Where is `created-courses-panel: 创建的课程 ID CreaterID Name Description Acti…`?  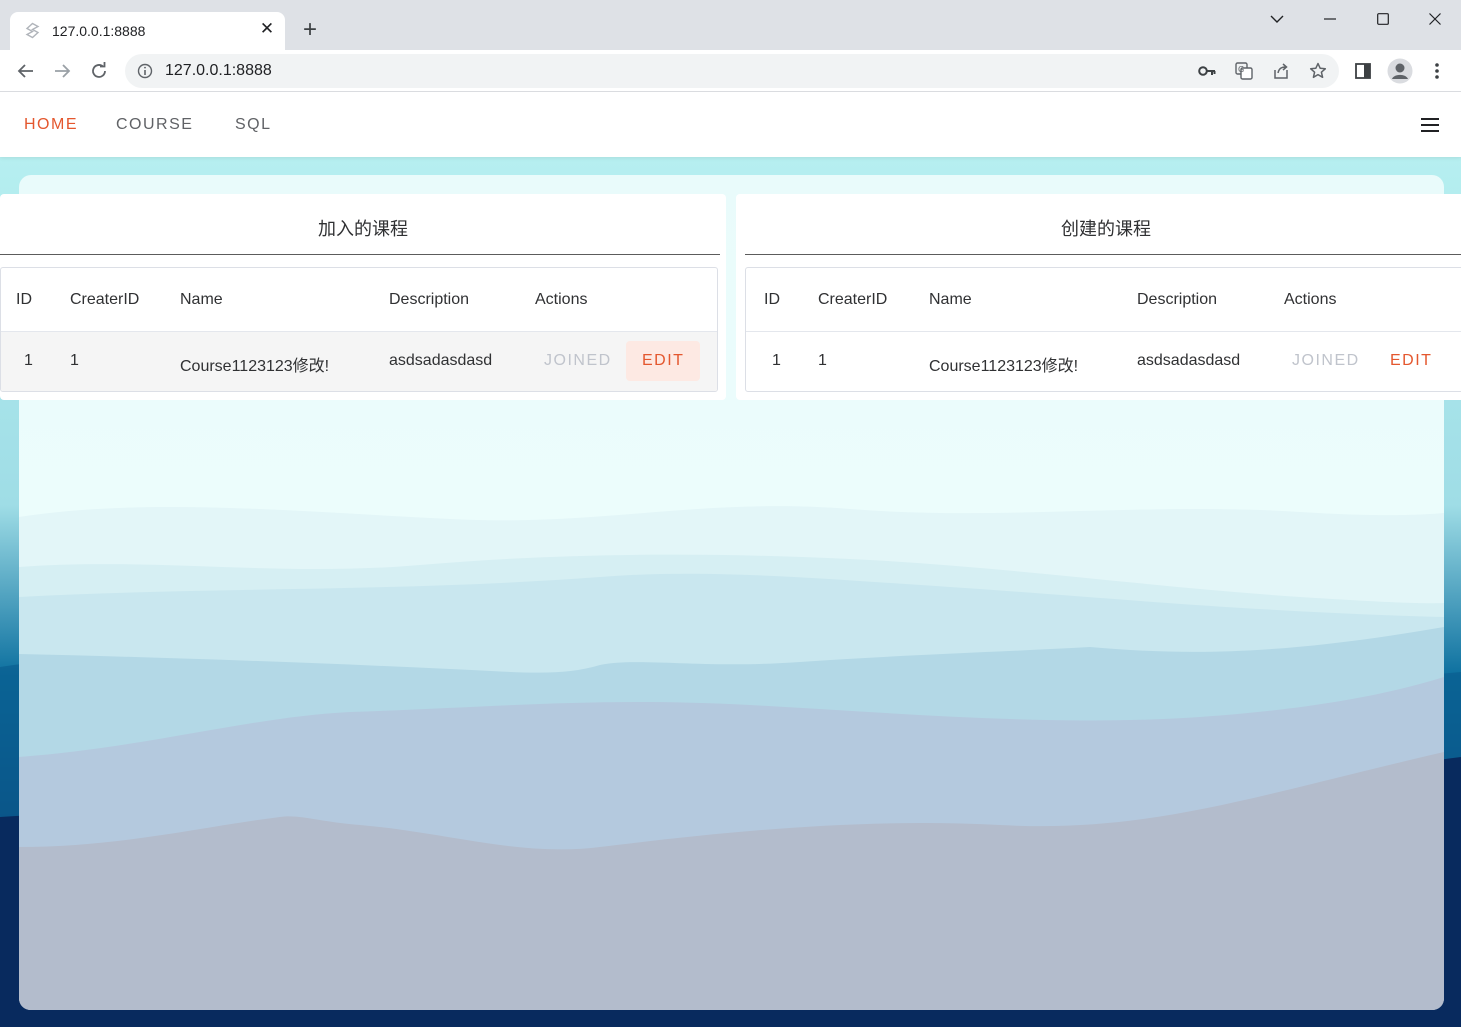
created-courses-panel: 创建的课程 ID CreaterID Name Description Acti… is located at coordinates (1098, 297).